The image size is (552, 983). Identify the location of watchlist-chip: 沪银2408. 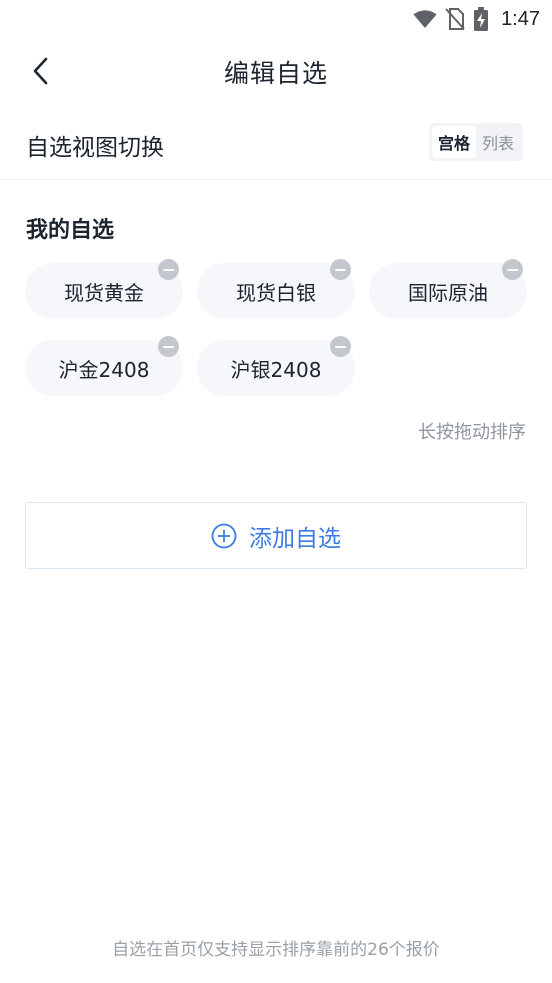
(276, 366).